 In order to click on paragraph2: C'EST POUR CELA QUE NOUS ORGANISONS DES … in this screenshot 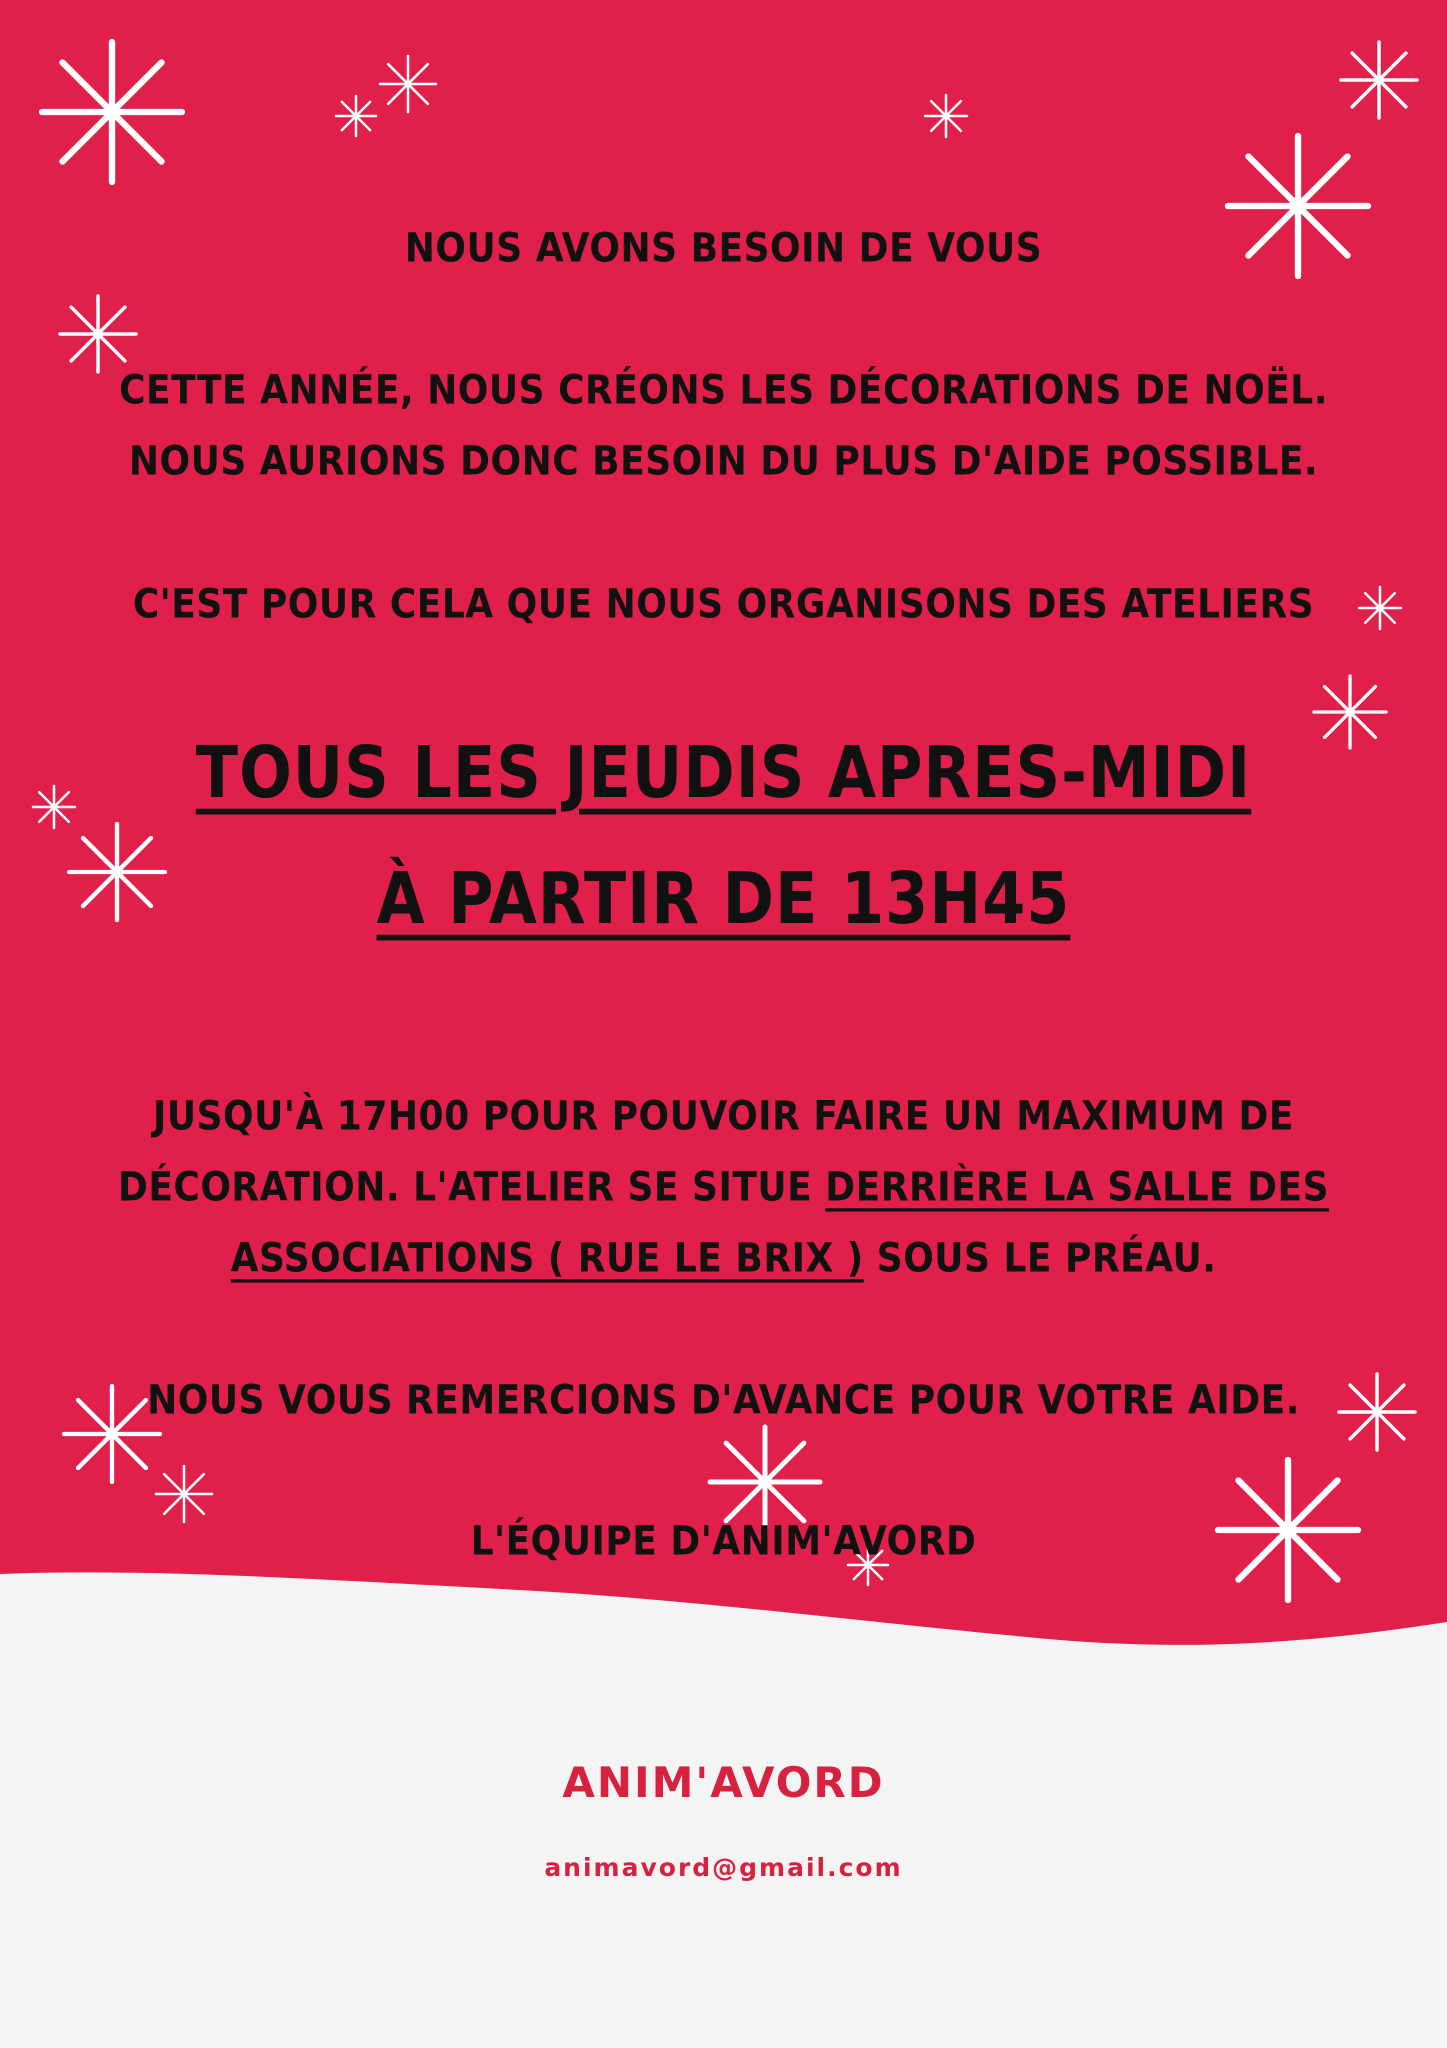, I will do `click(723, 605)`.